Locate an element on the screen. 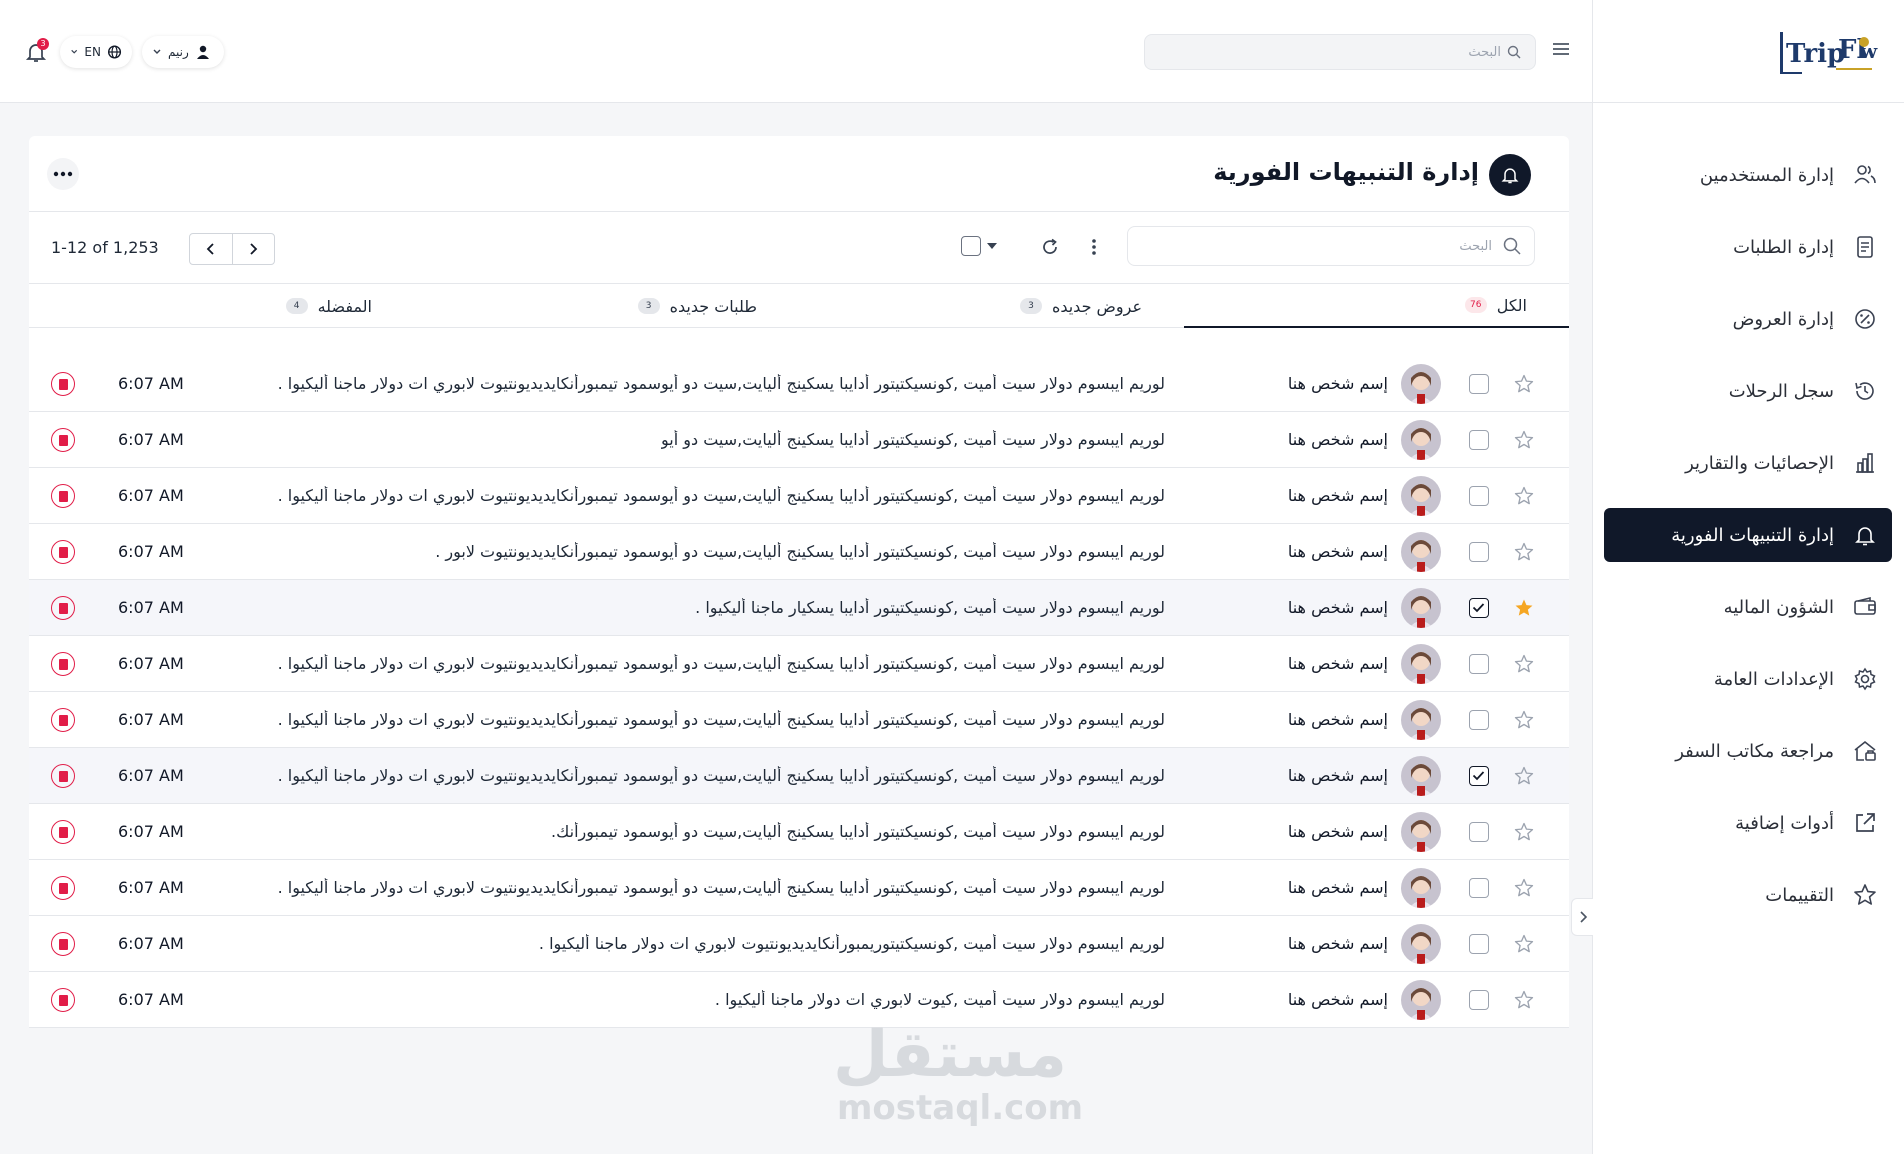  select-all-checkbox is located at coordinates (971, 246).